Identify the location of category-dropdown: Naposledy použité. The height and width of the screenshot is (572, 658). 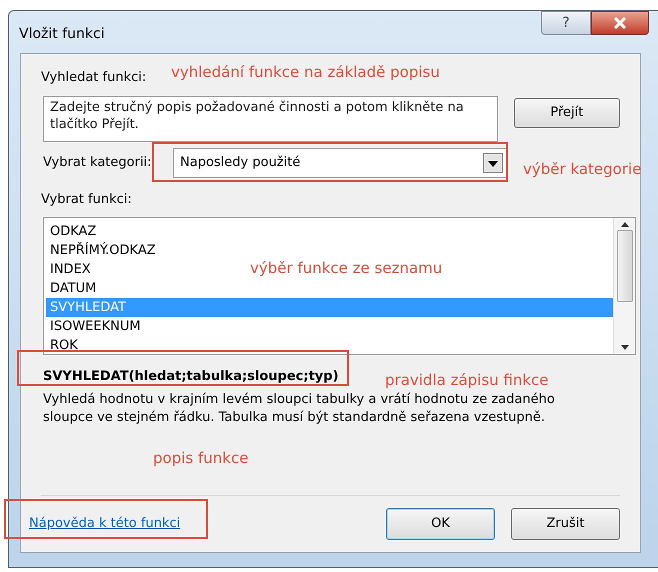
(340, 163).